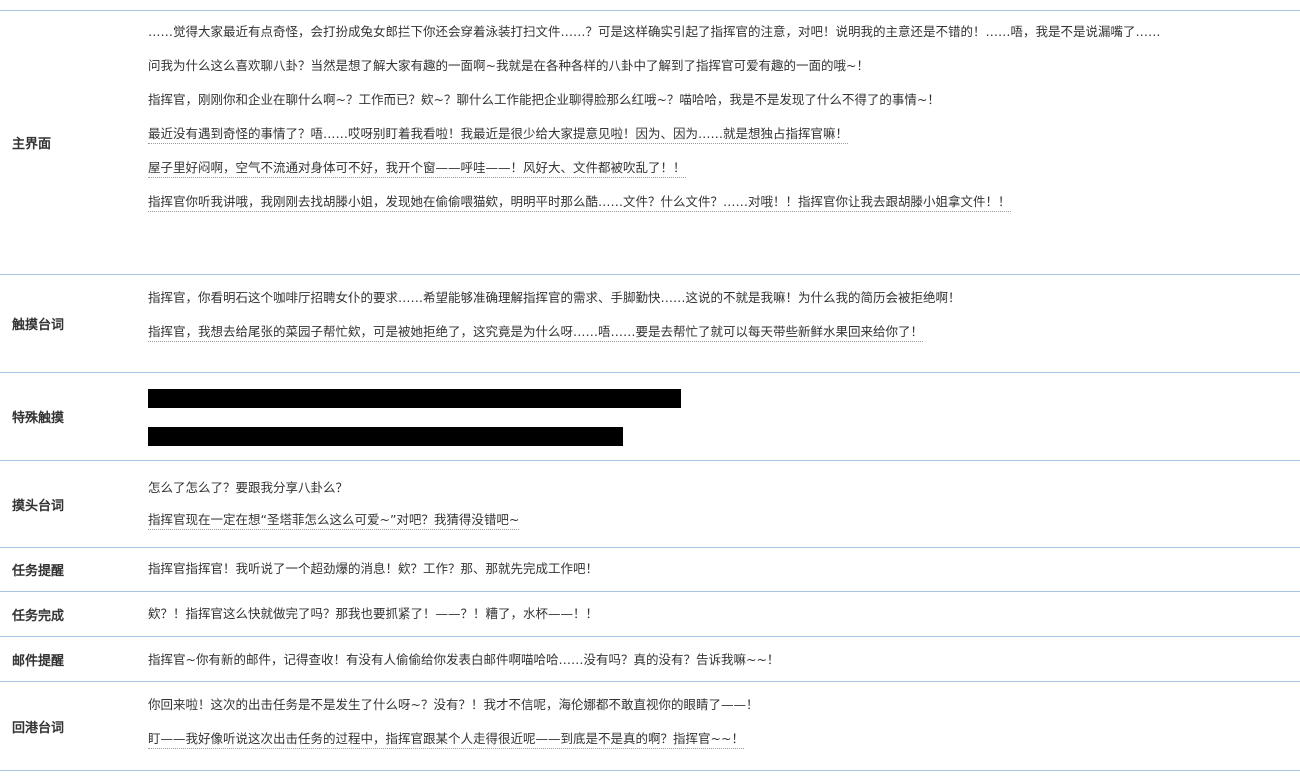  What do you see at coordinates (38, 325) in the screenshot?
I see `row-label: 触摸台词` at bounding box center [38, 325].